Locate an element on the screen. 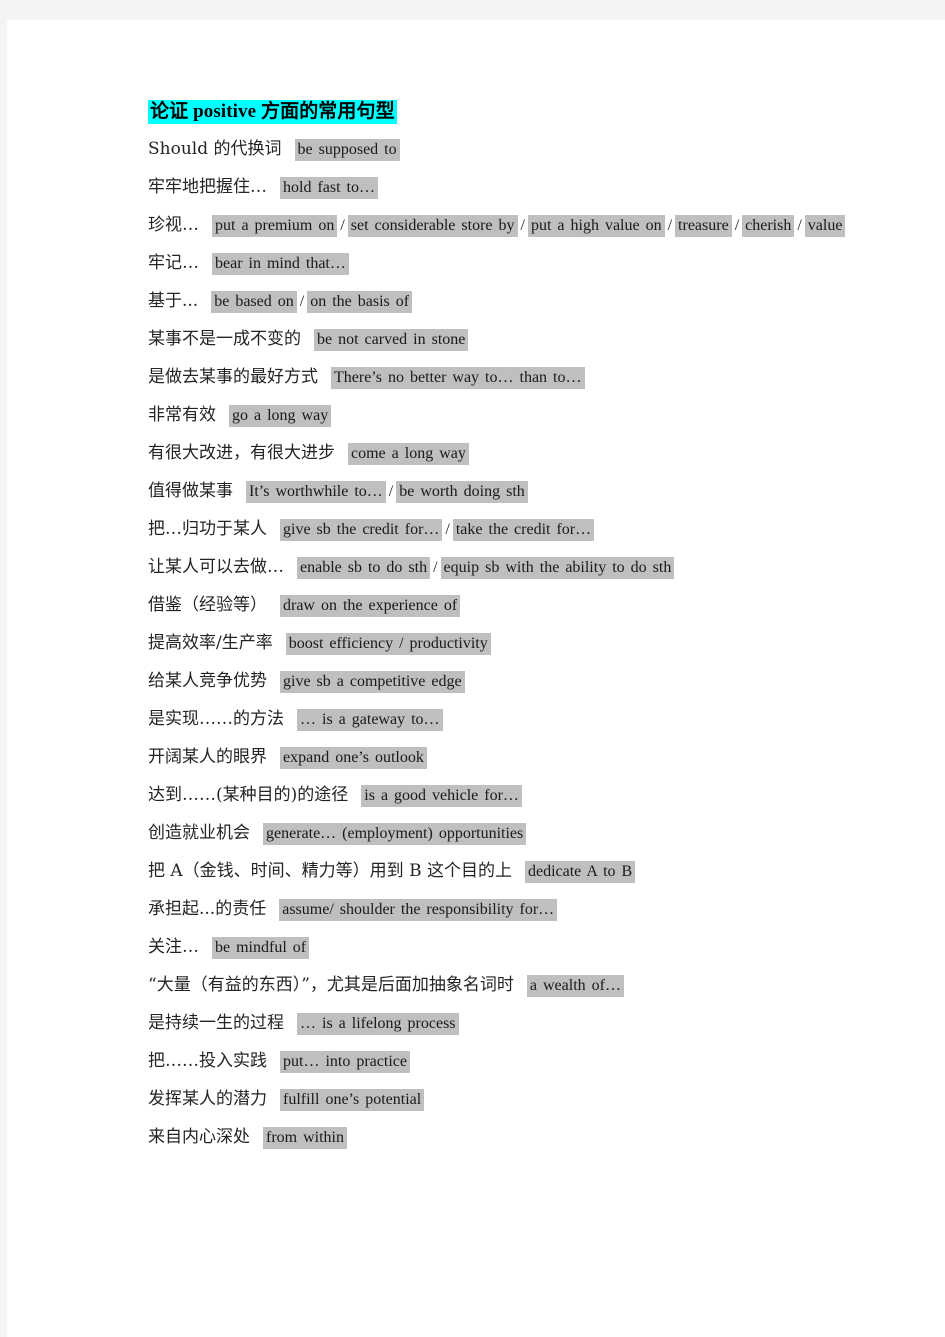  english-phrase: cherish is located at coordinates (768, 225).